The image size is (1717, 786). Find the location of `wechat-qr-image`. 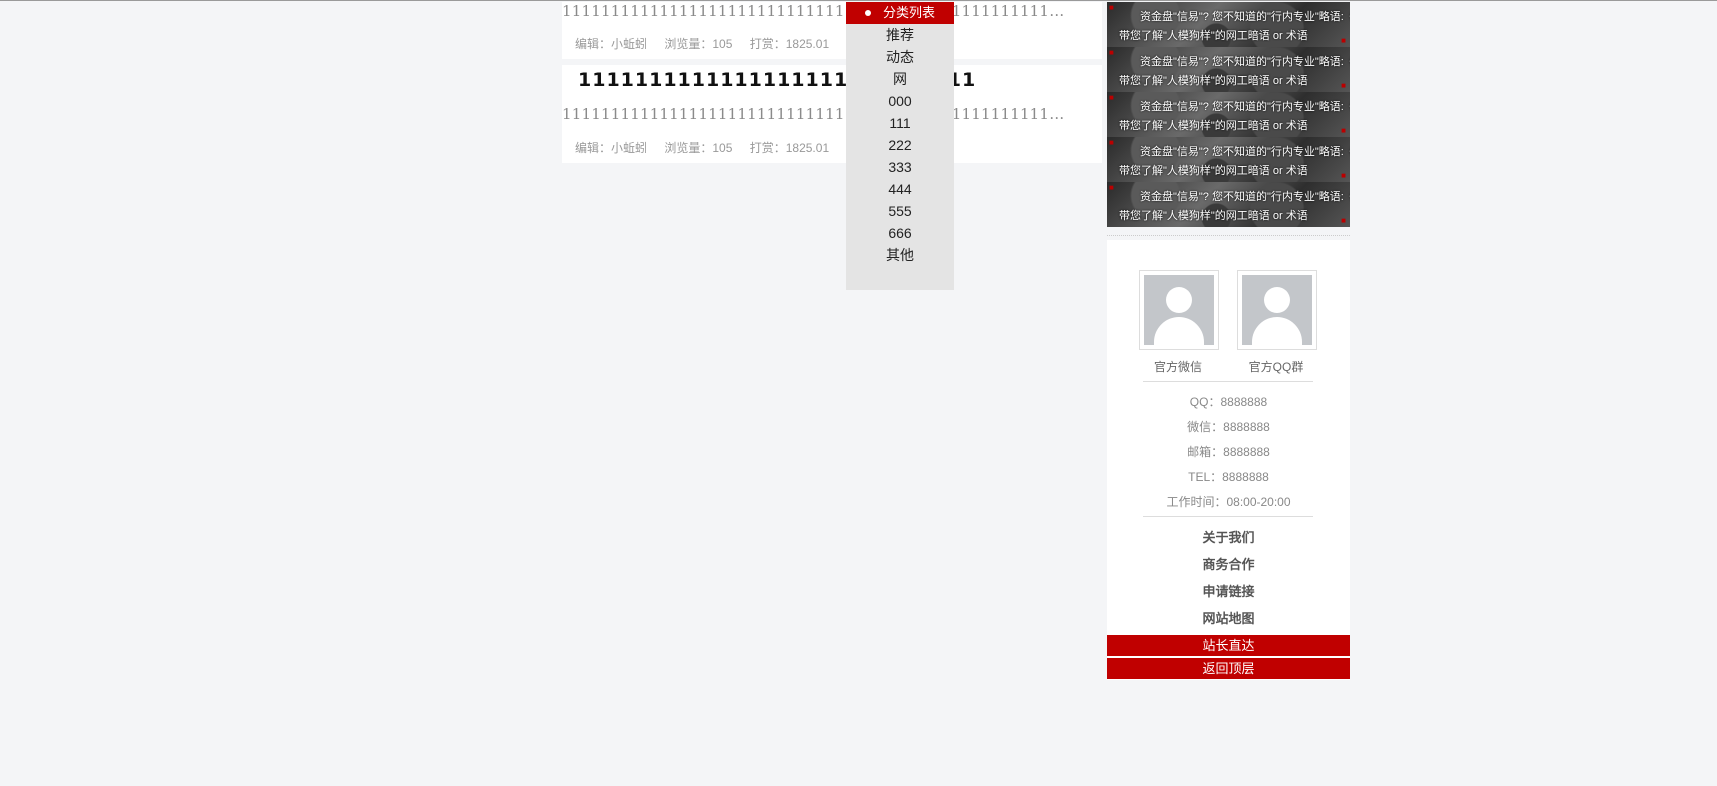

wechat-qr-image is located at coordinates (1179, 310).